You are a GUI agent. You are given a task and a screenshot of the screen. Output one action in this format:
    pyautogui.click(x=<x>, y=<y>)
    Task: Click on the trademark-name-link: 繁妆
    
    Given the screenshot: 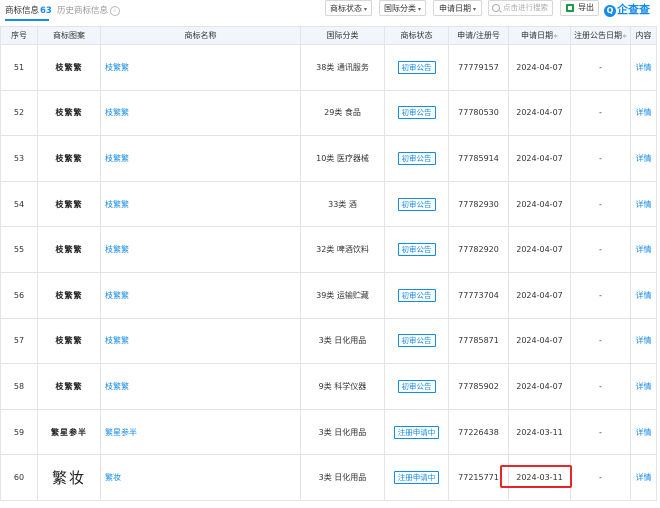 What is the action you would take?
    pyautogui.click(x=113, y=477)
    